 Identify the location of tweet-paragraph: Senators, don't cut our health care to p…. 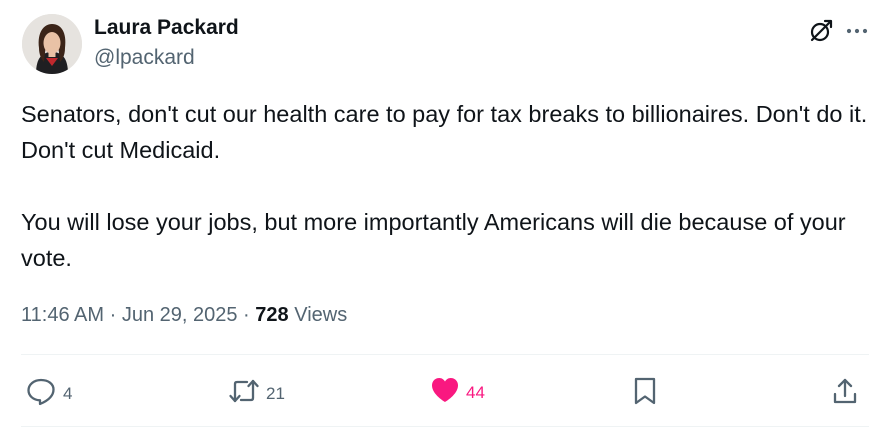
(444, 132).